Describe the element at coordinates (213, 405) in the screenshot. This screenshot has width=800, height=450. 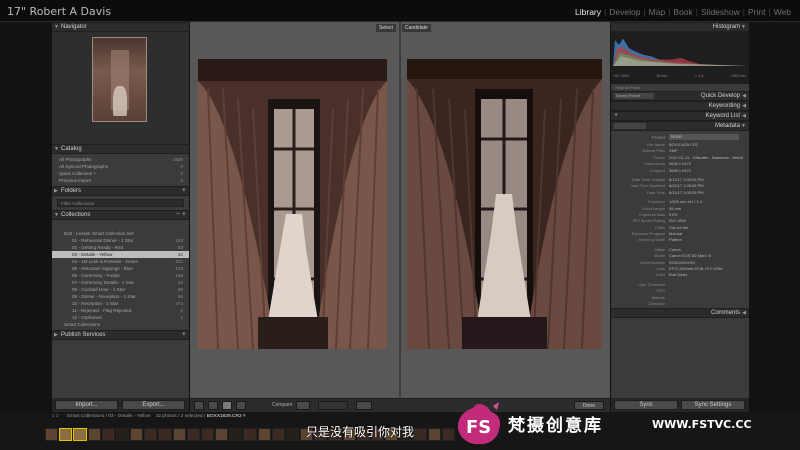
I see `view-mode-loupe-button` at that location.